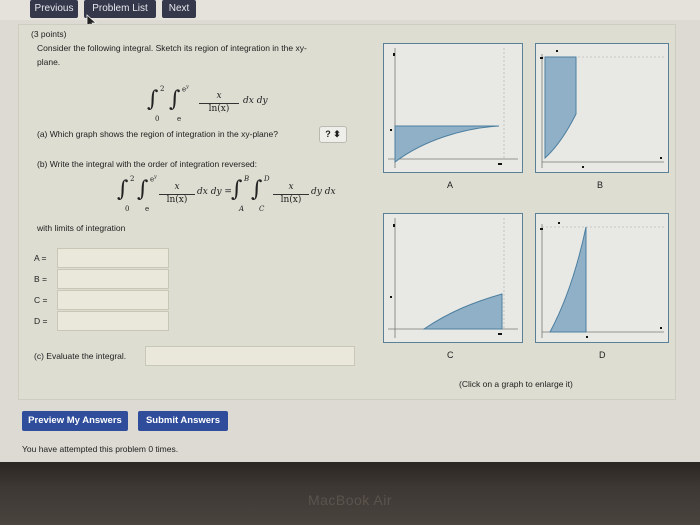 This screenshot has width=700, height=525. What do you see at coordinates (247, 179) in the screenshot?
I see `rev-right-outer-upper: B` at bounding box center [247, 179].